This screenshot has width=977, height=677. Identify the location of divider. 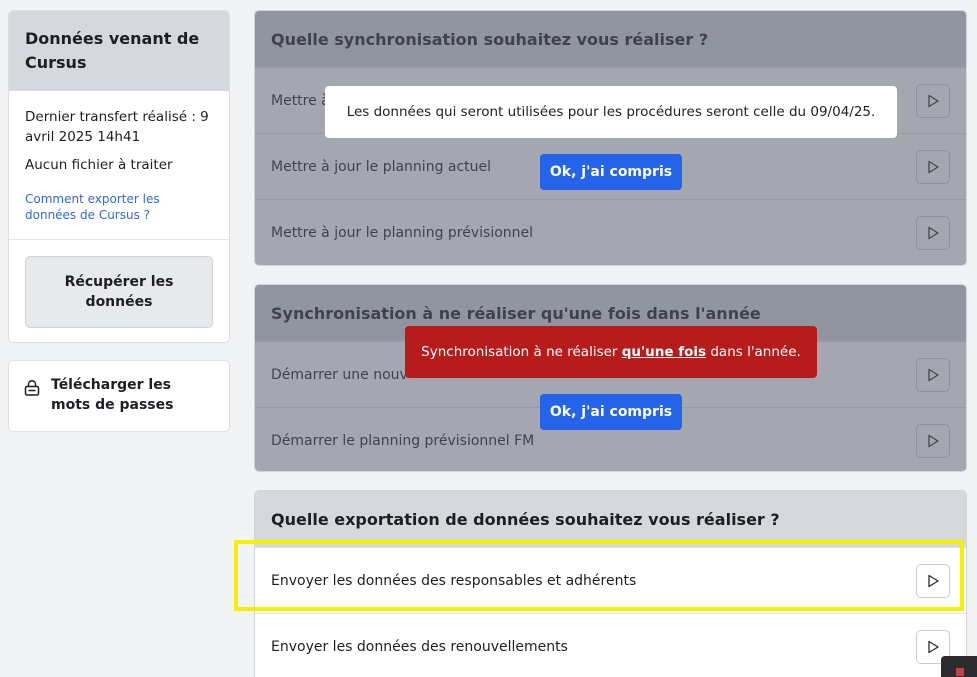
(119, 239).